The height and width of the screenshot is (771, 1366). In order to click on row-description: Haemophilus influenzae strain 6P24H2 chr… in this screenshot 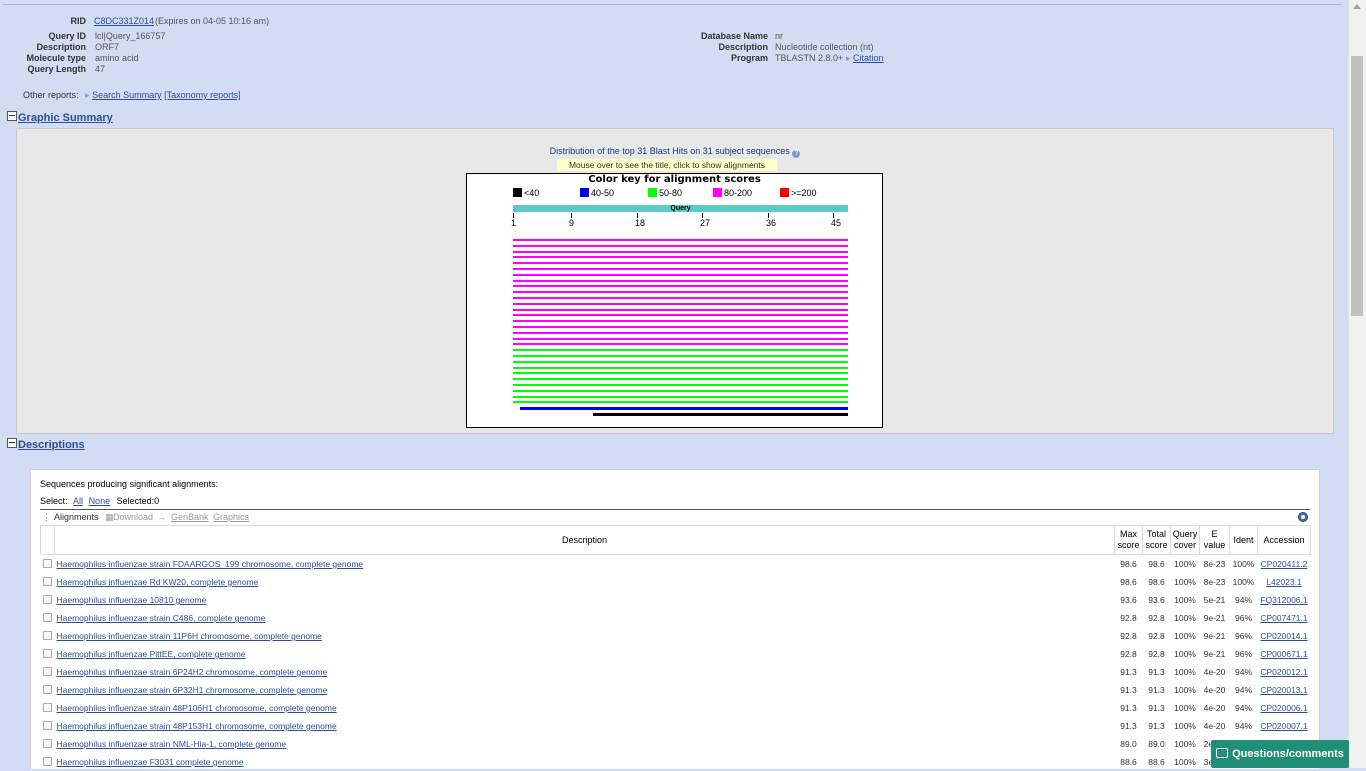, I will do `click(585, 672)`.